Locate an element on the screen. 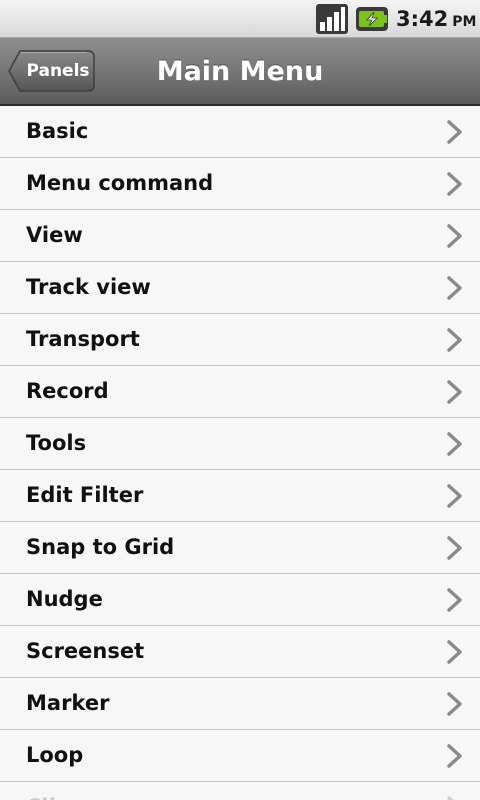 Image resolution: width=480 pixels, height=800 pixels. menu-item-label: Basic is located at coordinates (57, 131).